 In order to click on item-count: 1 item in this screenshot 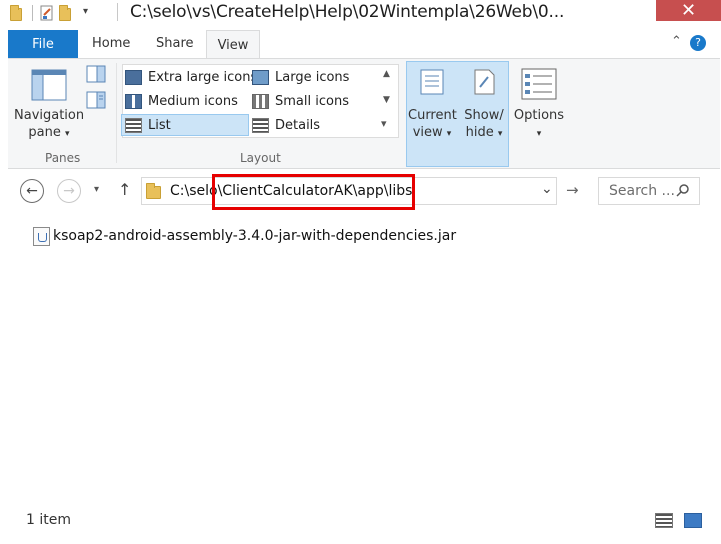, I will do `click(48, 520)`.